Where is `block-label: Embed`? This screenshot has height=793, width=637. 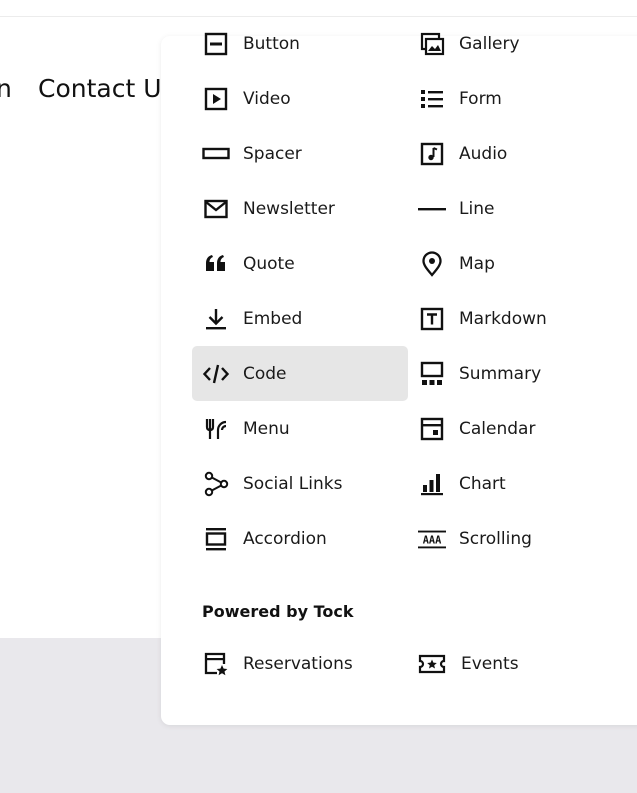 block-label: Embed is located at coordinates (273, 318).